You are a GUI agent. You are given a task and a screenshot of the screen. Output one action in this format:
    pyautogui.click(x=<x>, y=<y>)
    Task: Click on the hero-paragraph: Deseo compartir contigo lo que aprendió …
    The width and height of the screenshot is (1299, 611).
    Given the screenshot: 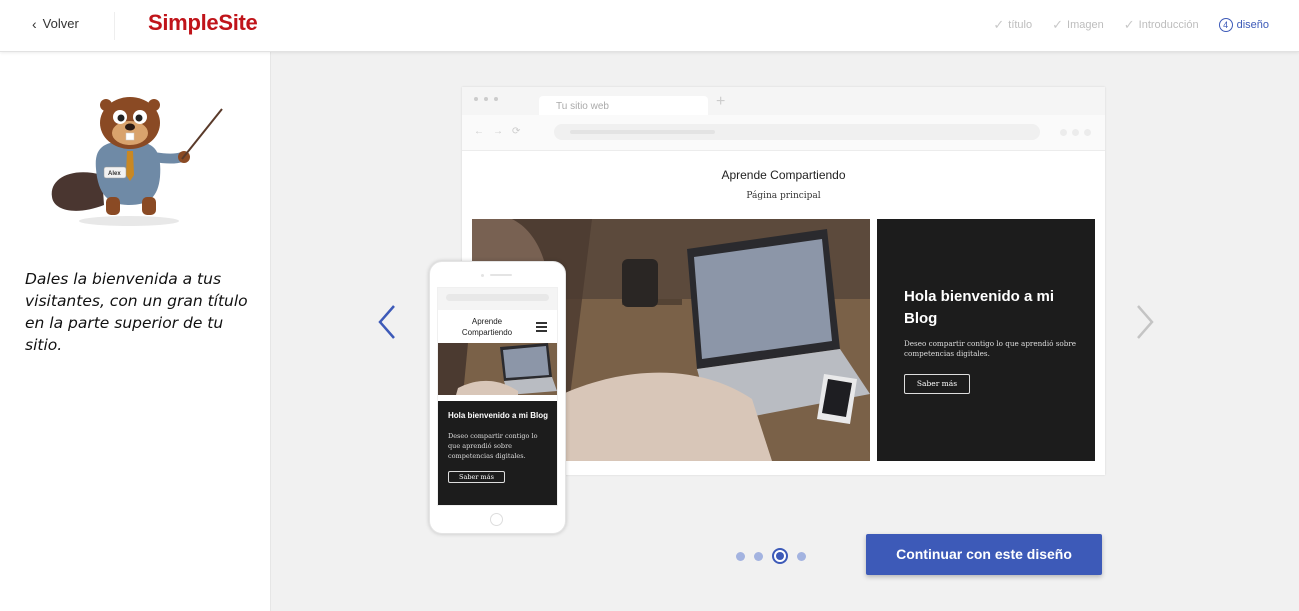 What is the action you would take?
    pyautogui.click(x=990, y=348)
    